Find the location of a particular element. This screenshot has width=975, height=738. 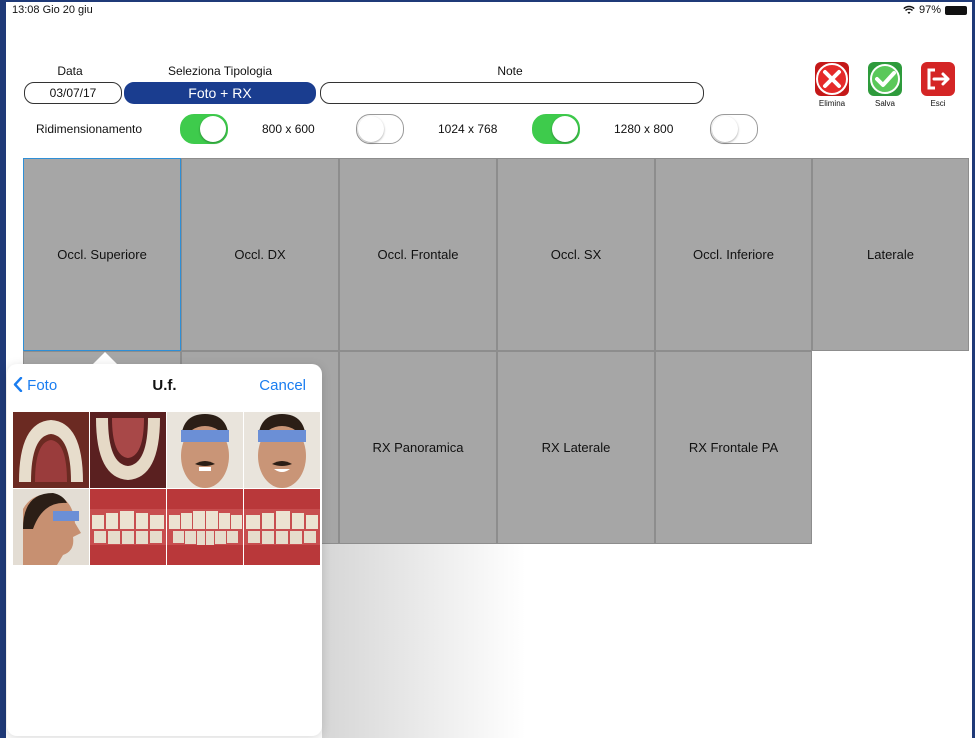

photo-thumbnail-teeth-right is located at coordinates (128, 527).